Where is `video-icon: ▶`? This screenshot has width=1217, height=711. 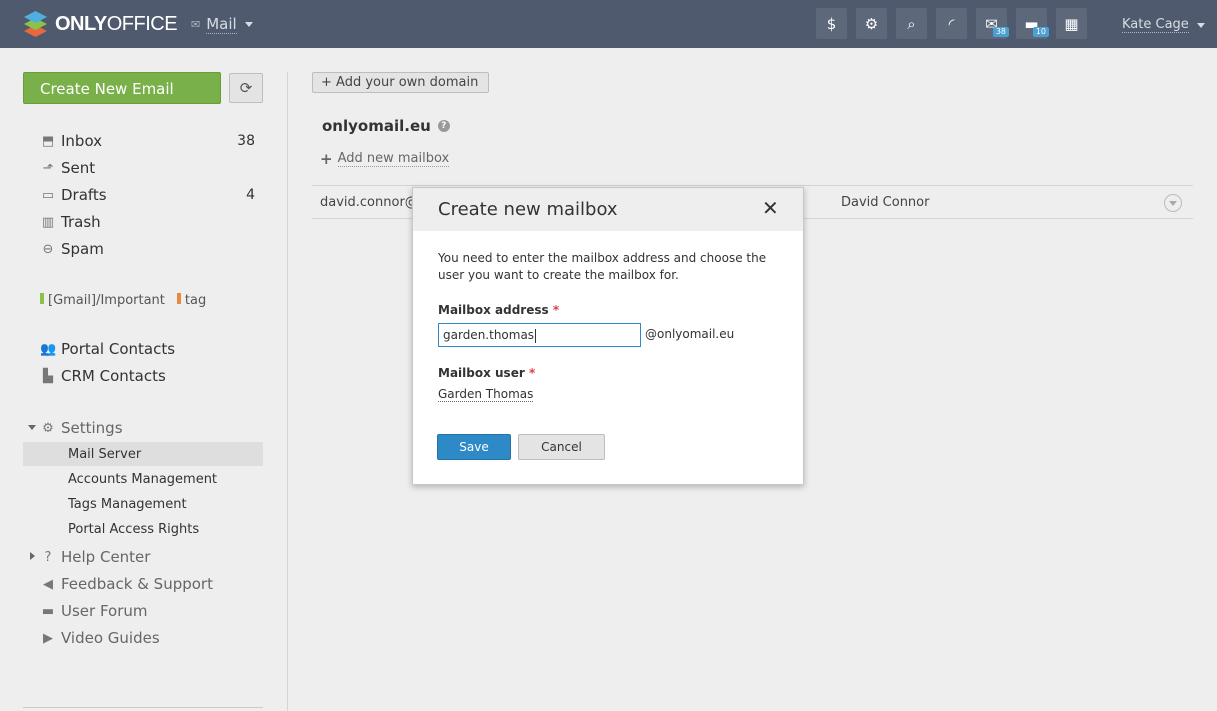 video-icon: ▶ is located at coordinates (48, 638).